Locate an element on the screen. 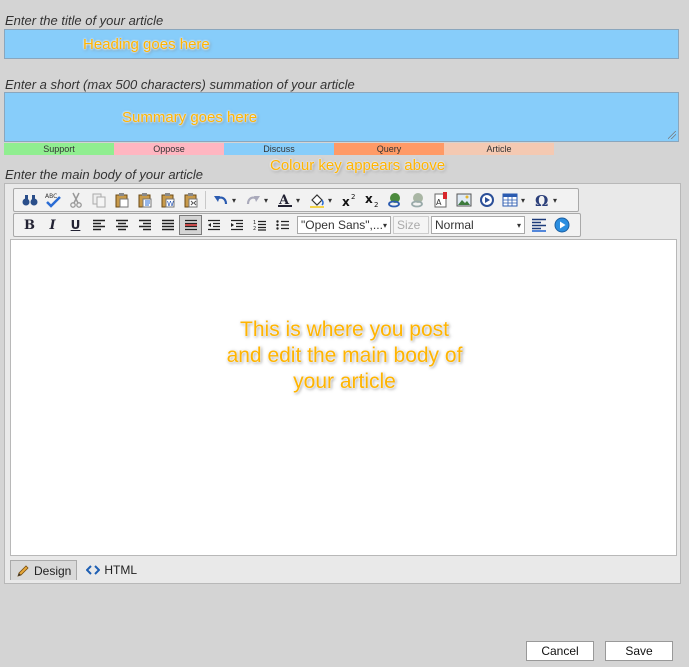  highlight-icon is located at coordinates (316, 200).